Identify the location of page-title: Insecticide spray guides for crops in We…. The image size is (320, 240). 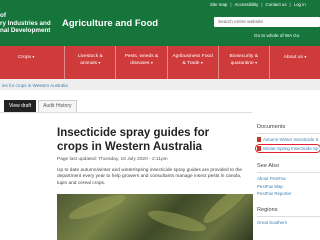
(133, 140).